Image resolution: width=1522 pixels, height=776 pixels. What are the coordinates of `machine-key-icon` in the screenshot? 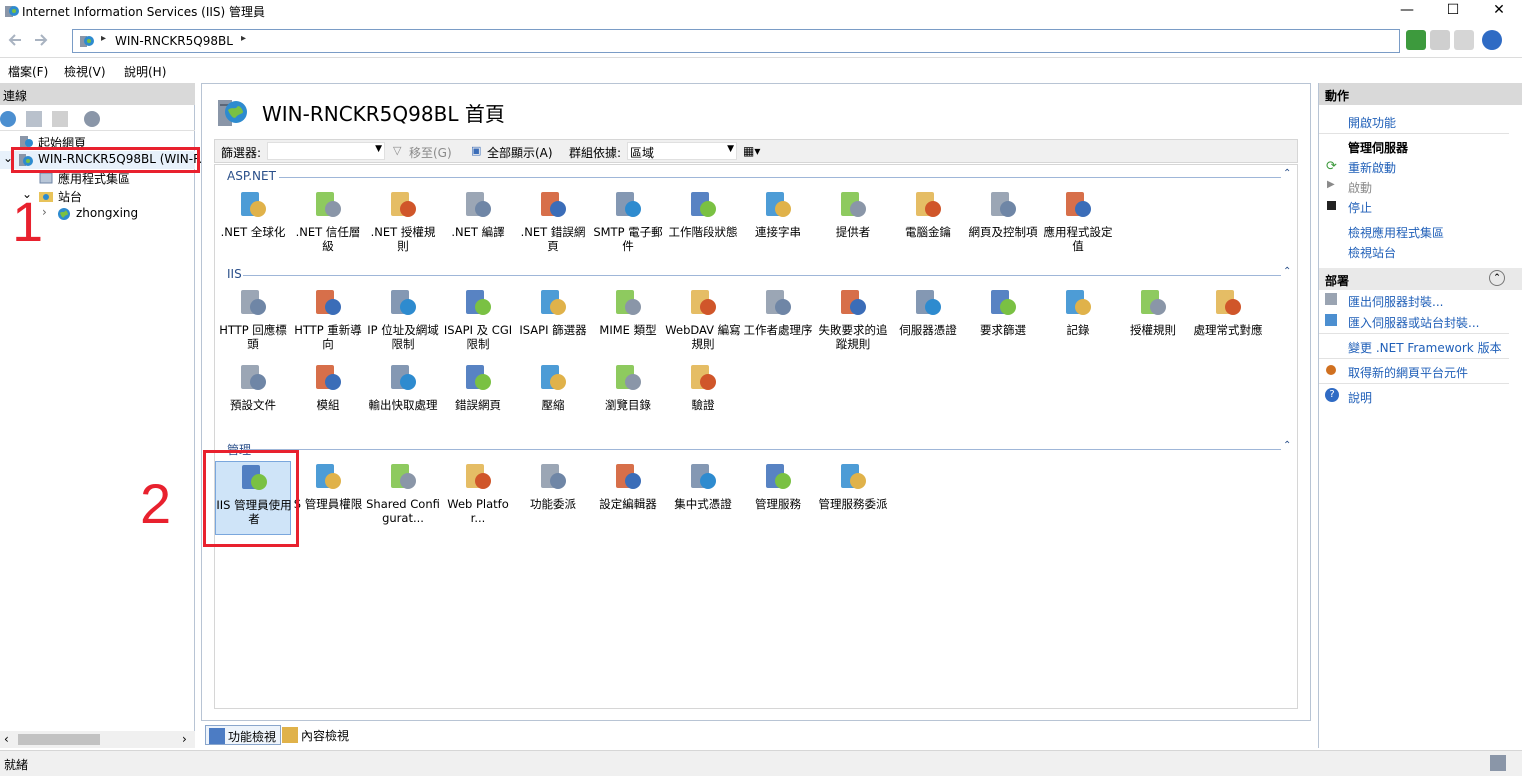 It's located at (928, 204).